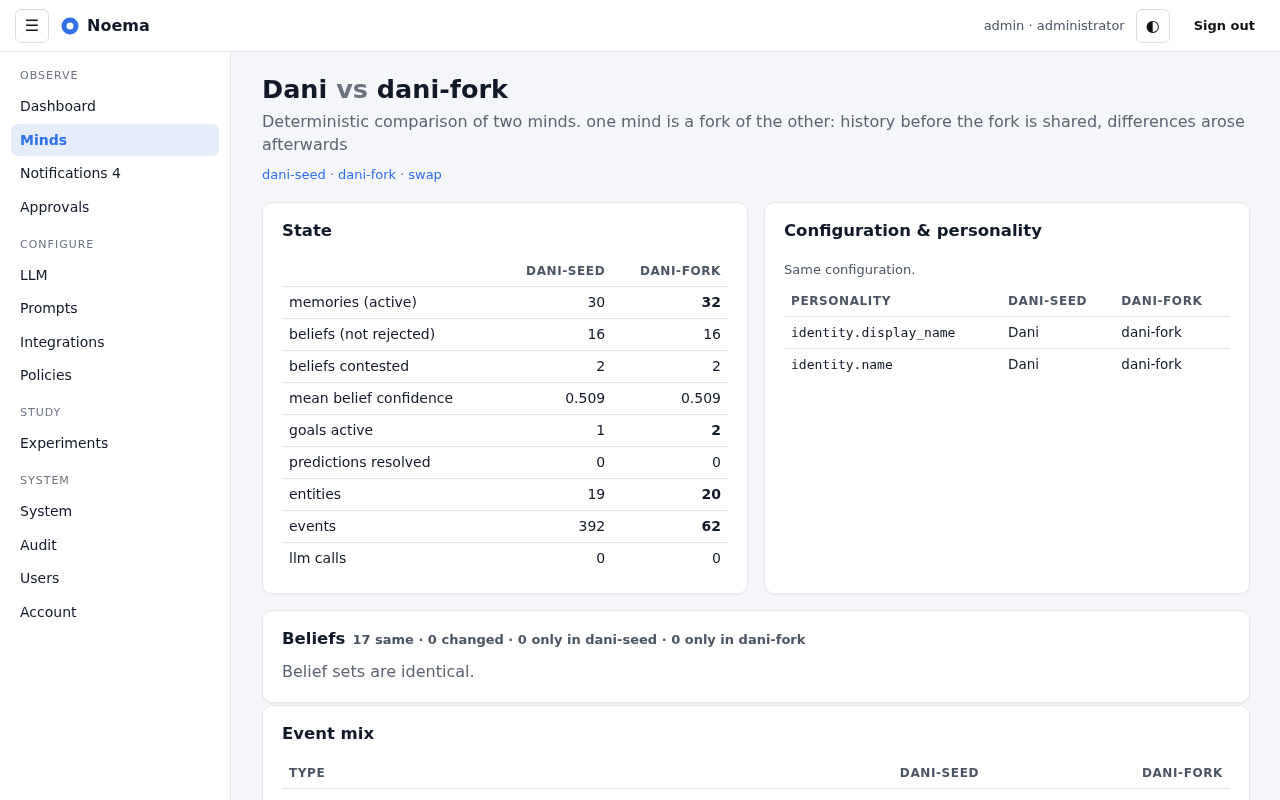  Describe the element at coordinates (670, 494) in the screenshot. I see `table-cell: 20` at that location.